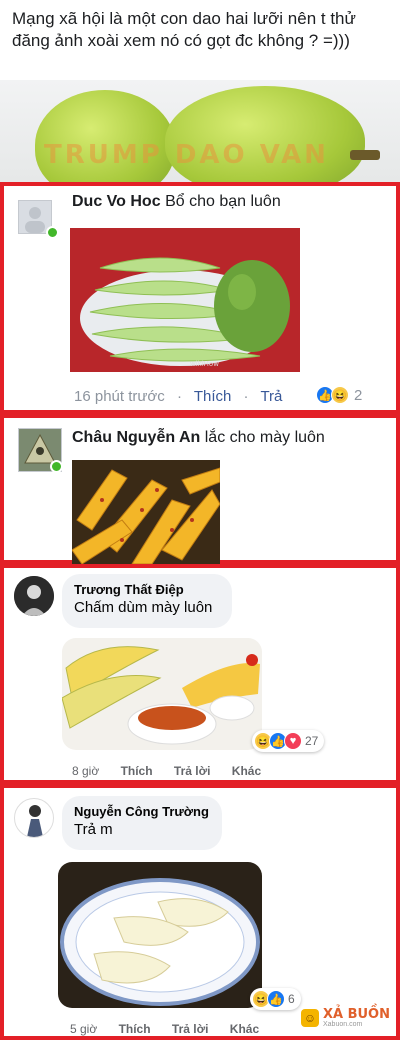  Describe the element at coordinates (143, 607) in the screenshot. I see `comment-text: Chấm dùm mày luôn` at that location.